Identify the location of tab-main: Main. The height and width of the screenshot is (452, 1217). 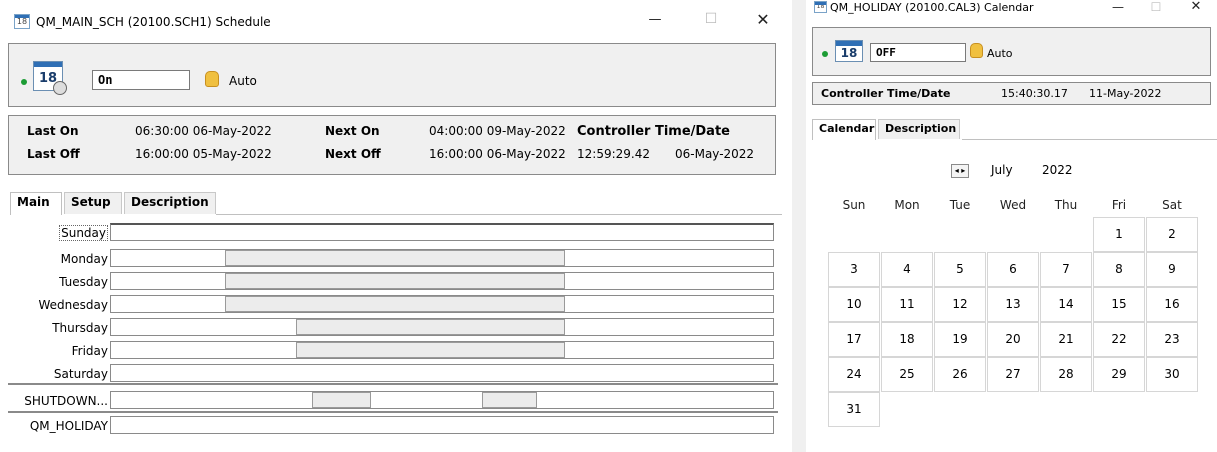
(36, 203).